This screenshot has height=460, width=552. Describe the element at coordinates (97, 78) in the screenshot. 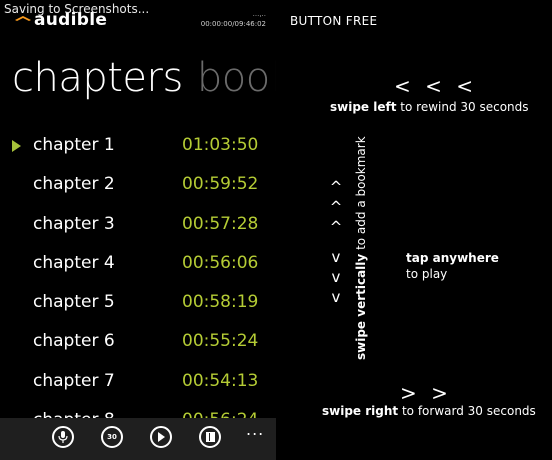

I see `pivot-tab-chapters: chapters` at that location.